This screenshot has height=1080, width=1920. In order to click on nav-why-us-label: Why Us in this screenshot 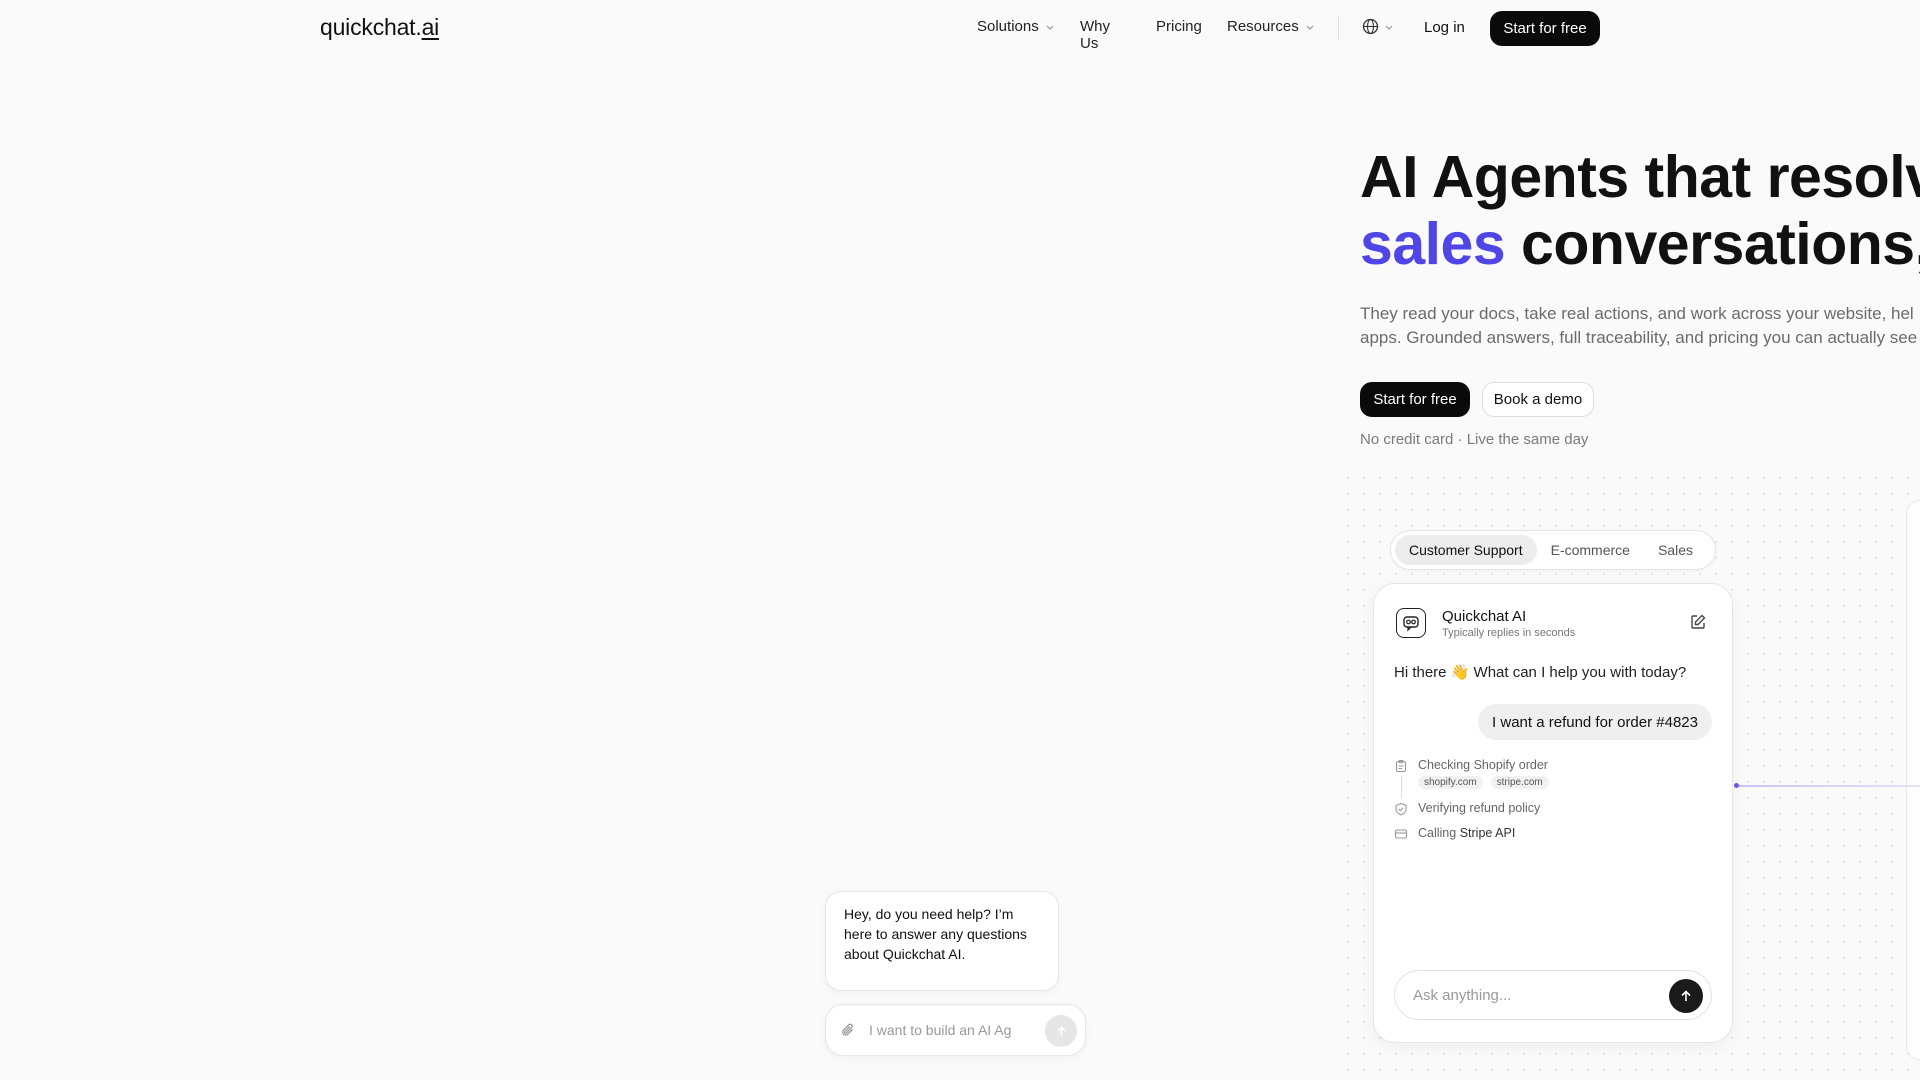, I will do `click(1095, 35)`.